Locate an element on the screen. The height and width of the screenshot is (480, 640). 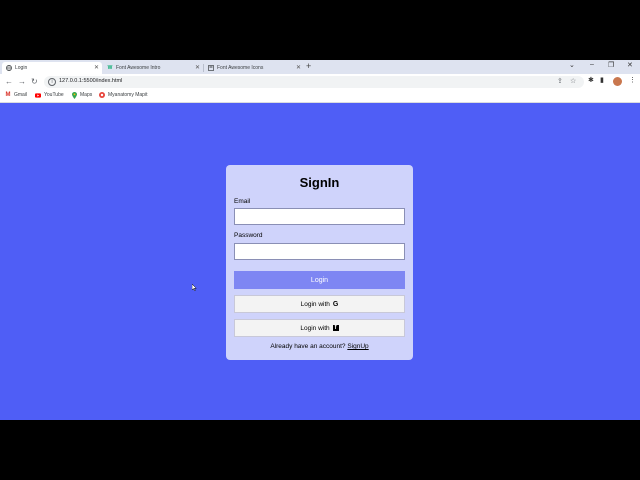
bookmark-star-icon: ☆ is located at coordinates (573, 81).